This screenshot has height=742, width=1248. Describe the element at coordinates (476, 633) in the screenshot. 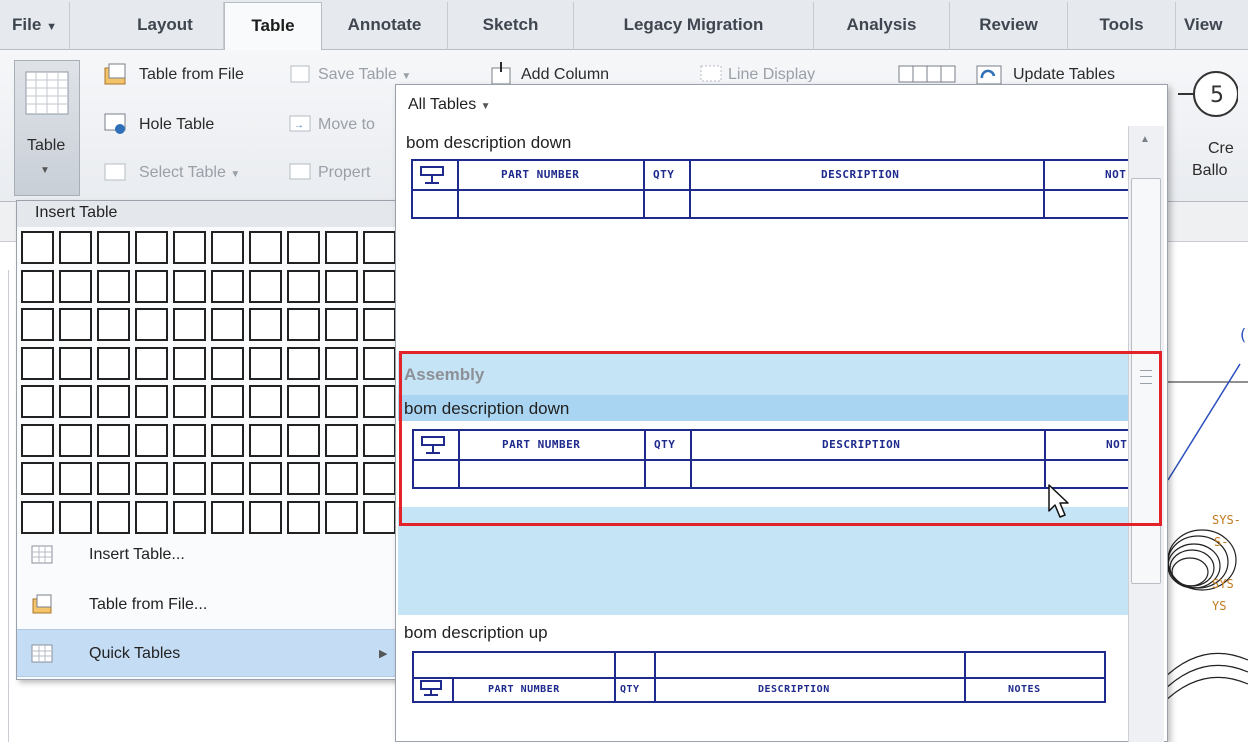

I see `quick-table-item-name: bom description up` at that location.